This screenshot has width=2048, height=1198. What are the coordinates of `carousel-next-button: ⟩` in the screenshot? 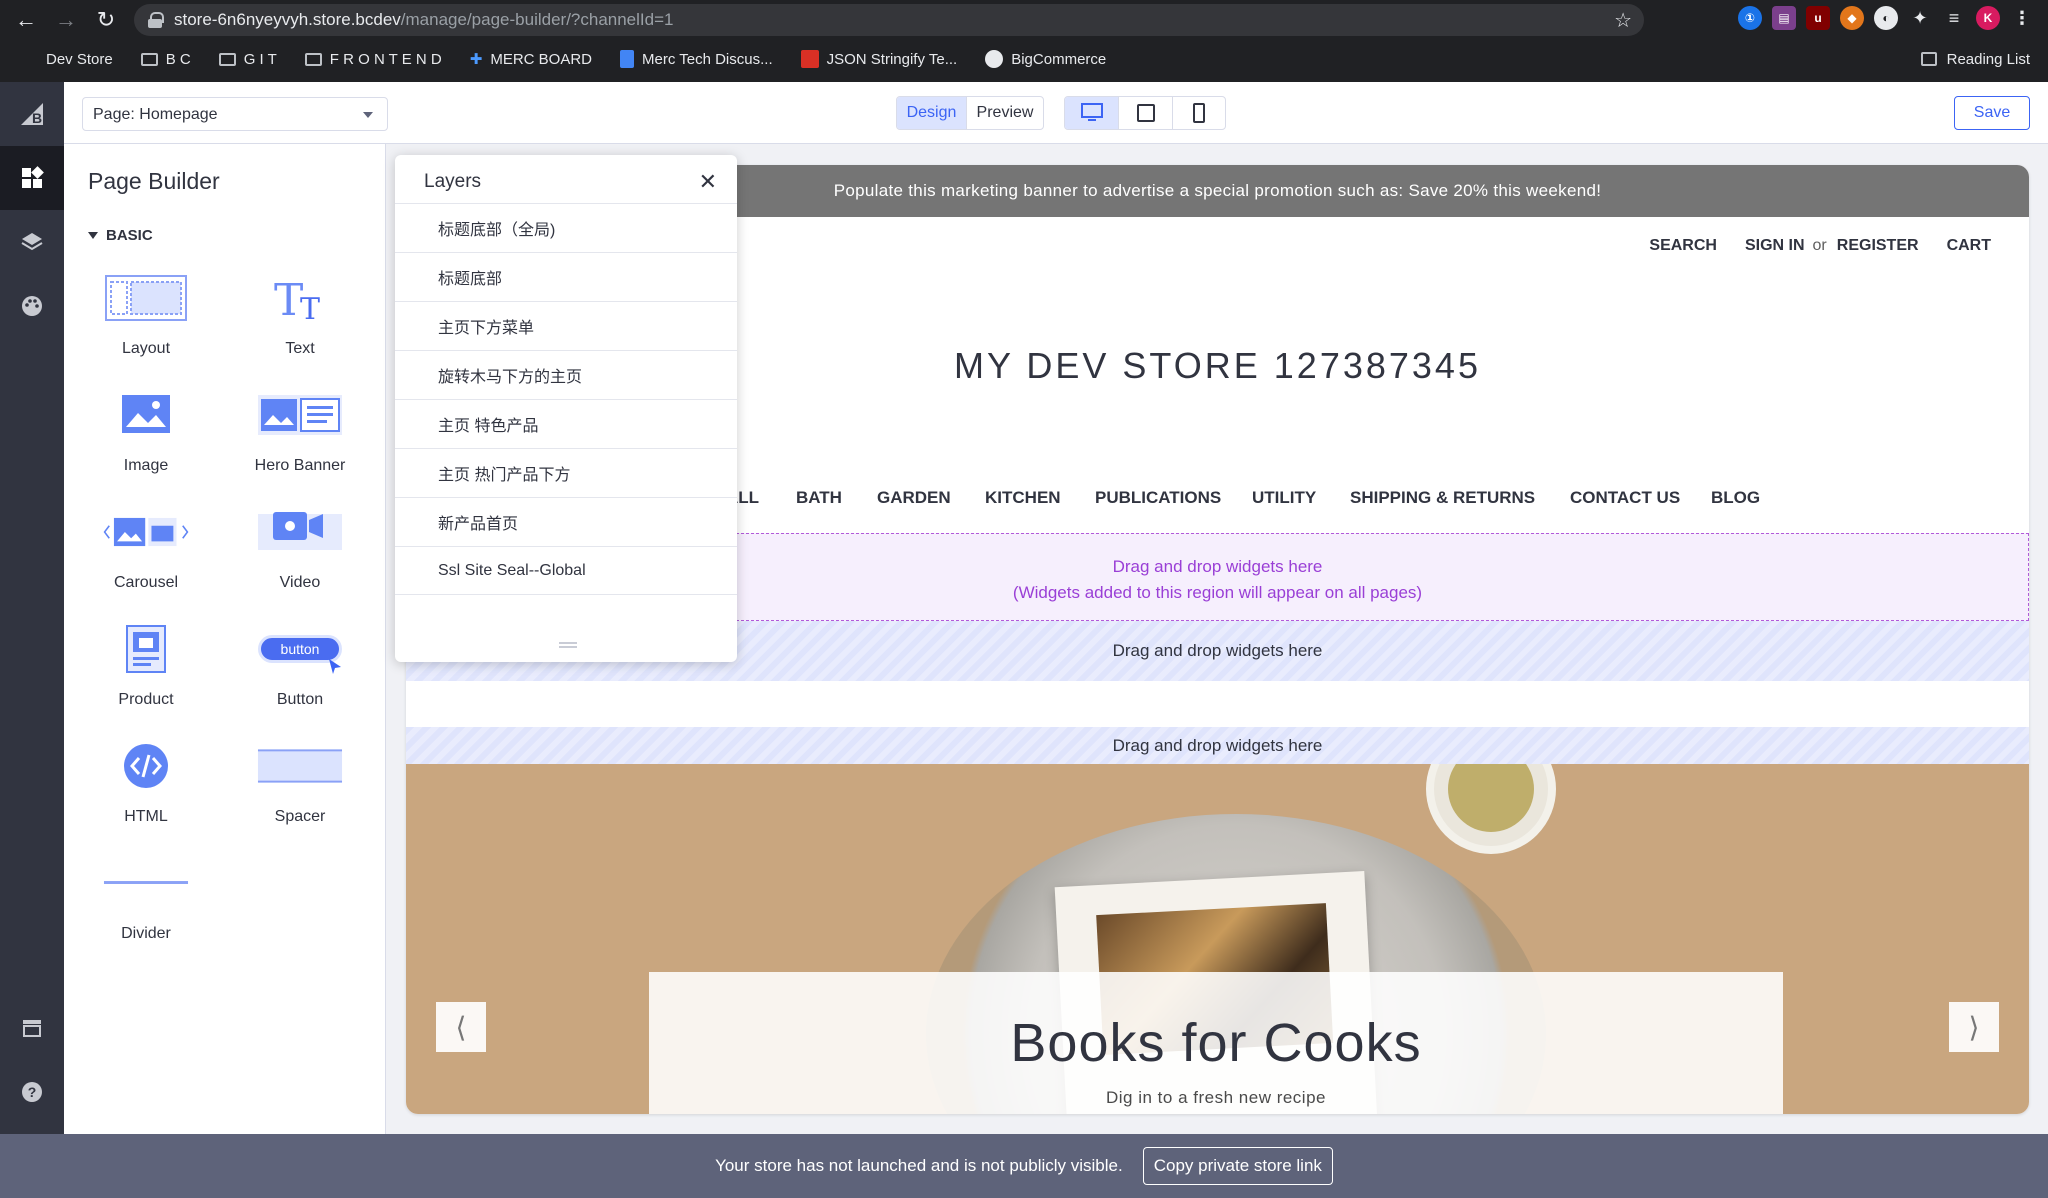 It's located at (1974, 1027).